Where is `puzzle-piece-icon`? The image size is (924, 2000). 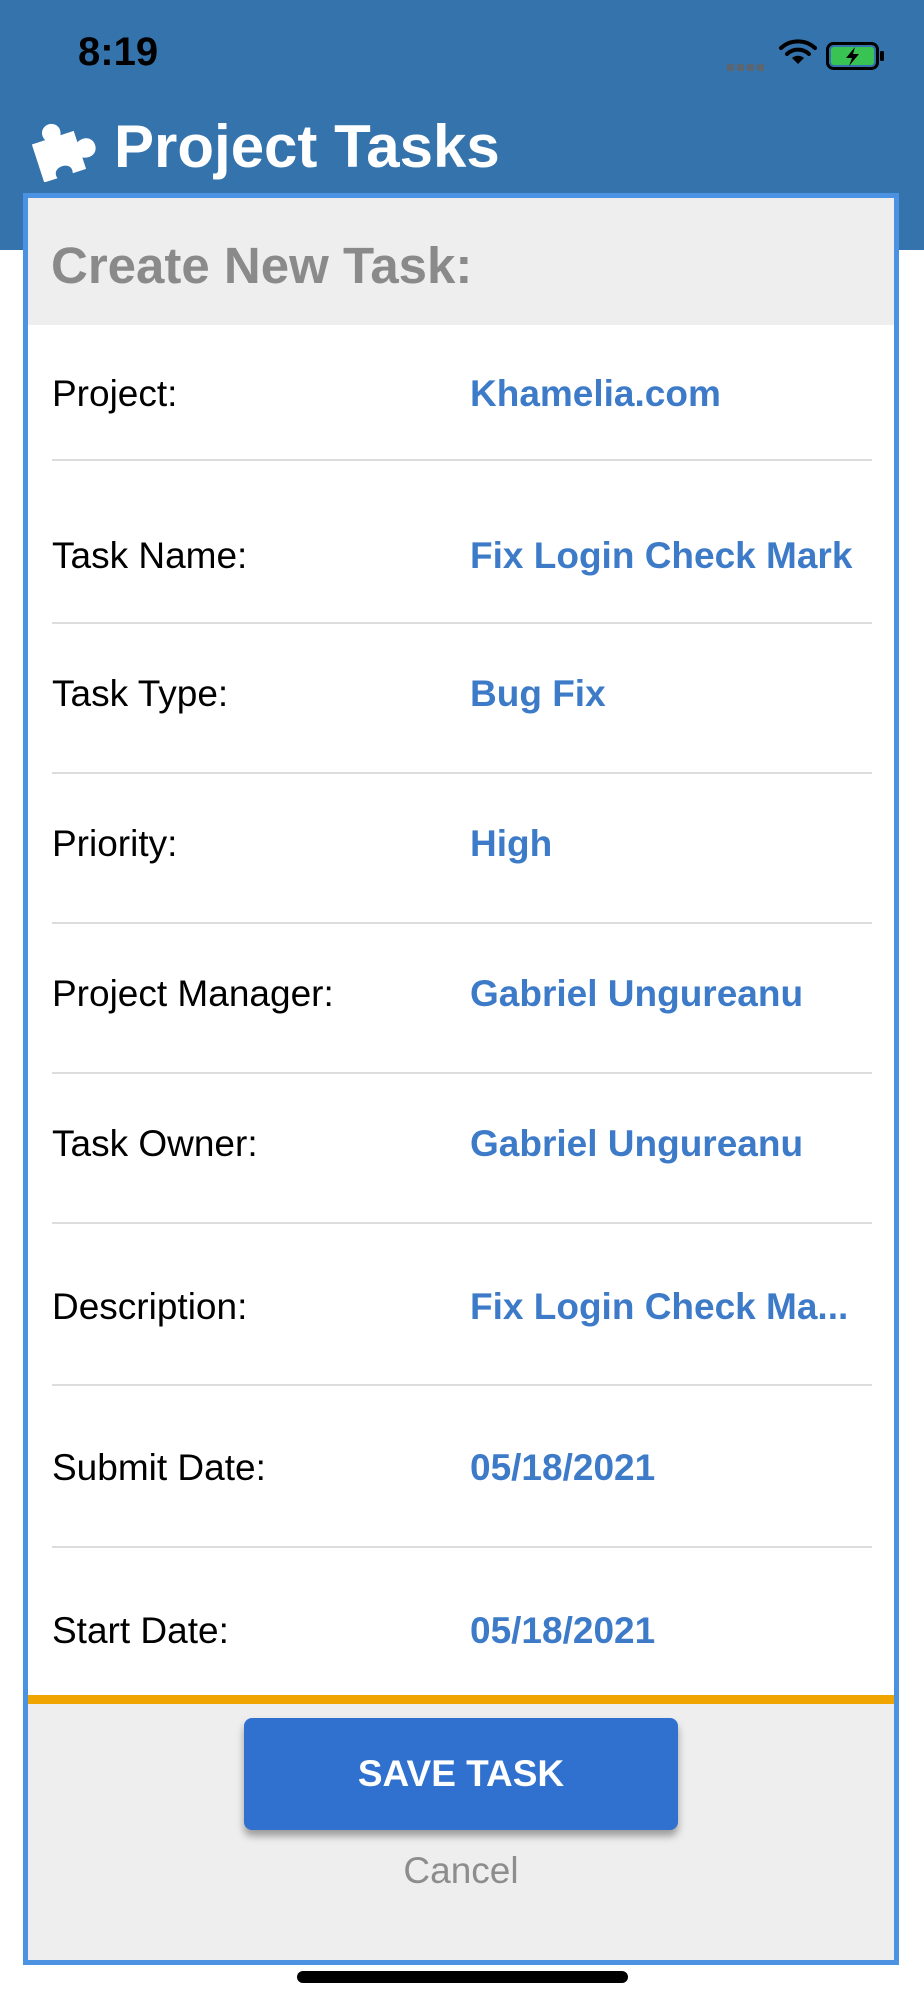 puzzle-piece-icon is located at coordinates (63, 152).